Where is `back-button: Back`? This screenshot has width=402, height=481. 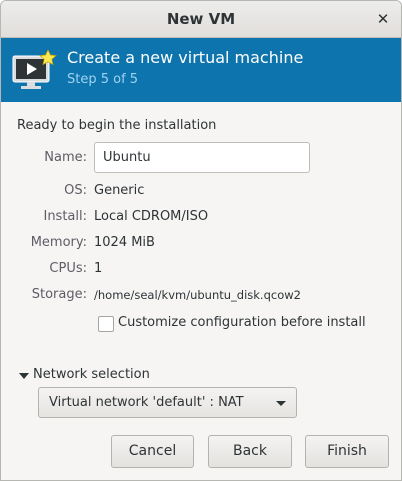 back-button: Back is located at coordinates (250, 451).